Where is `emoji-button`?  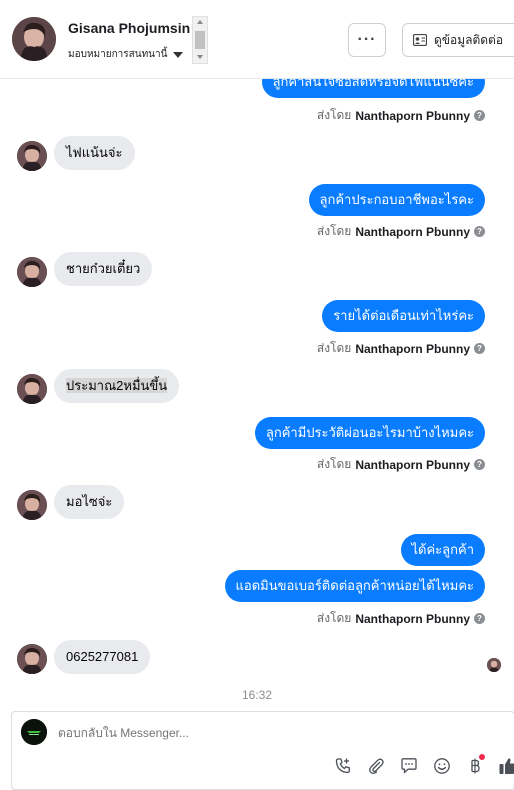
emoji-button is located at coordinates (441, 766).